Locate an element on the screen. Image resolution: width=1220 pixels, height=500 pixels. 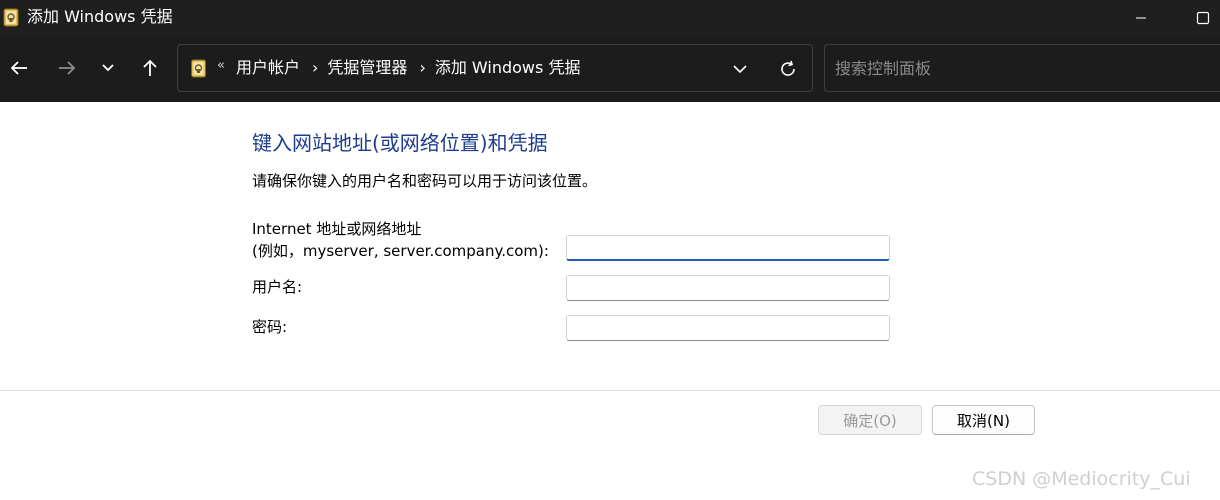
refresh-icon is located at coordinates (788, 68).